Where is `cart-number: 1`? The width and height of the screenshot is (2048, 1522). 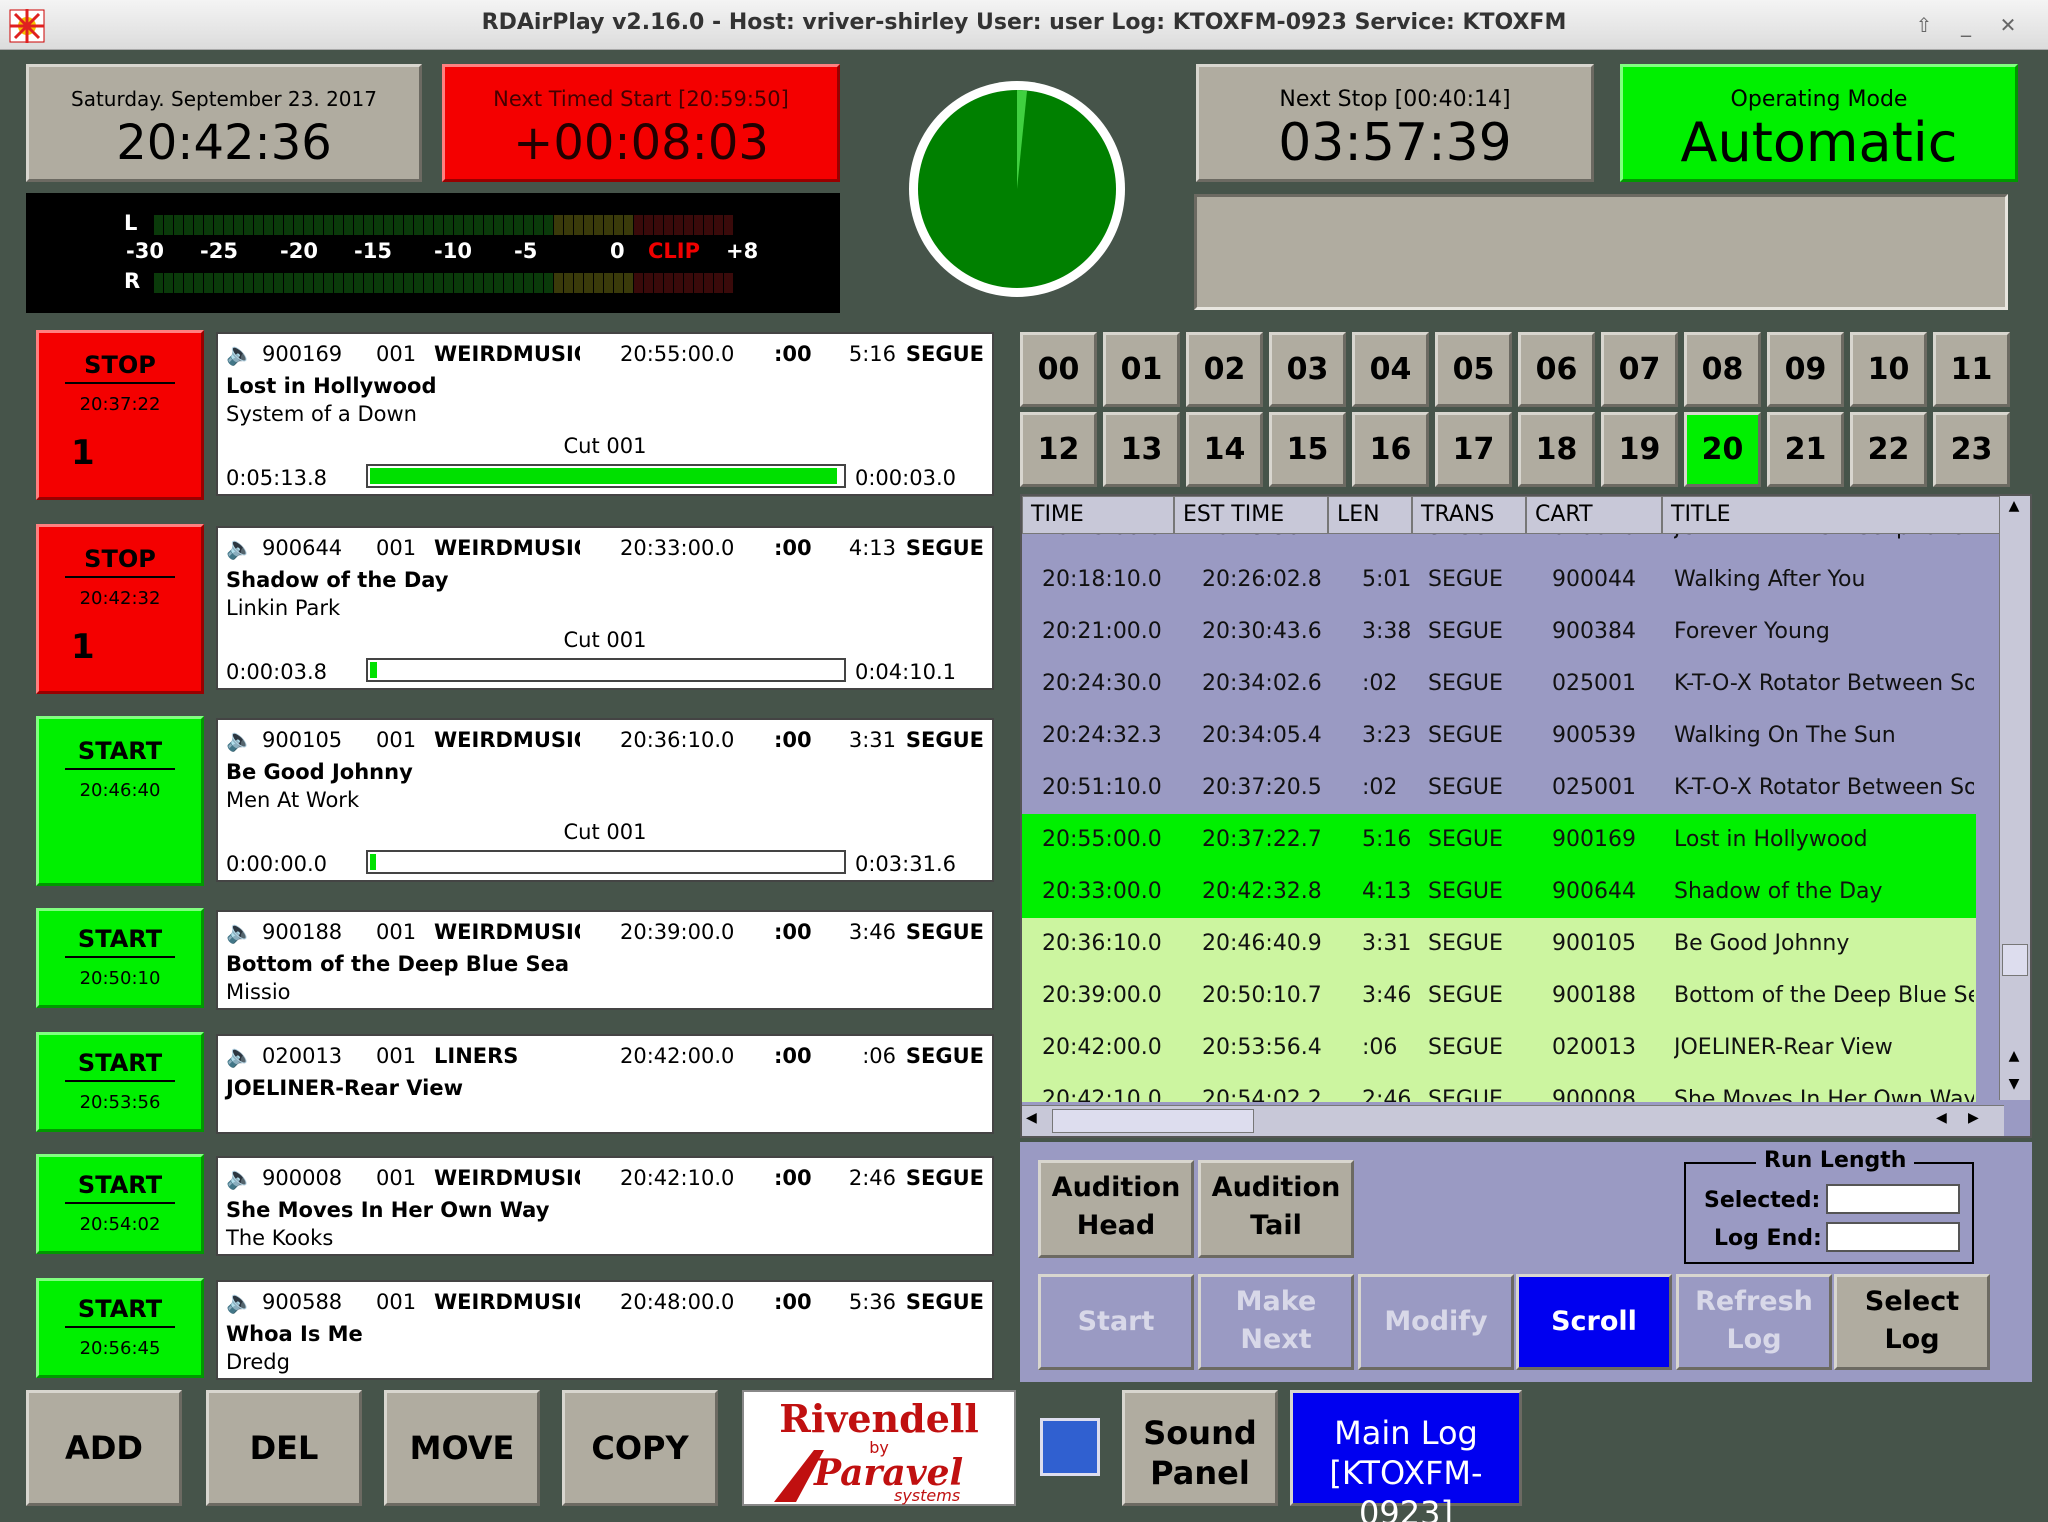
cart-number: 1 is located at coordinates (83, 453).